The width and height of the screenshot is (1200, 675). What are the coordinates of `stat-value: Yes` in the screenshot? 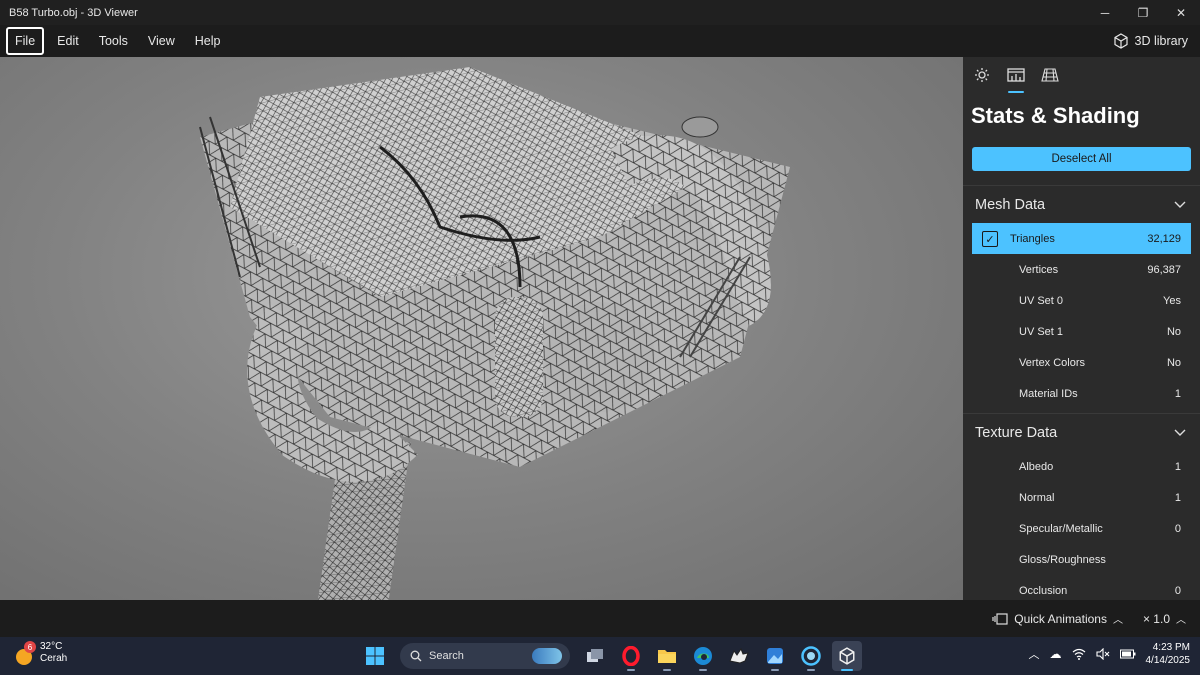 It's located at (1172, 300).